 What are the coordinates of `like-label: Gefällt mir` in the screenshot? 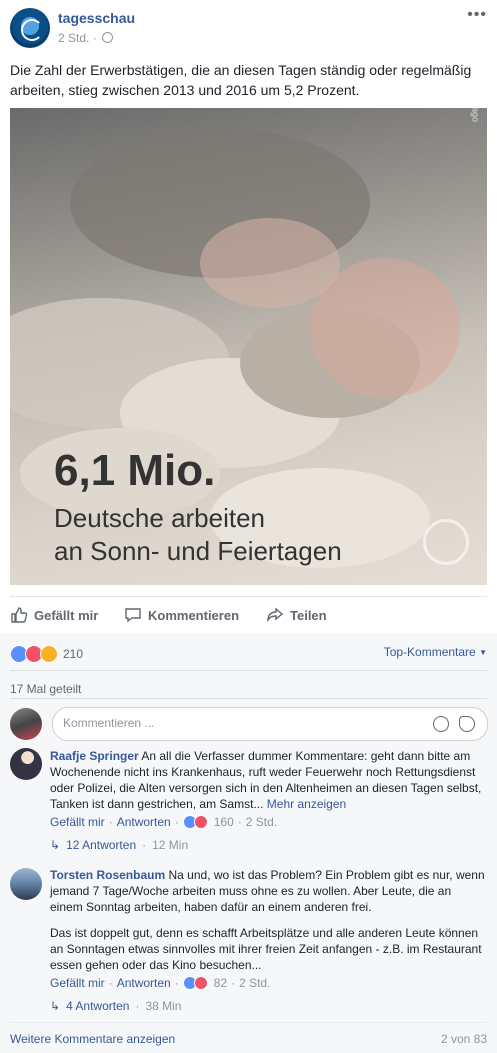 It's located at (66, 615).